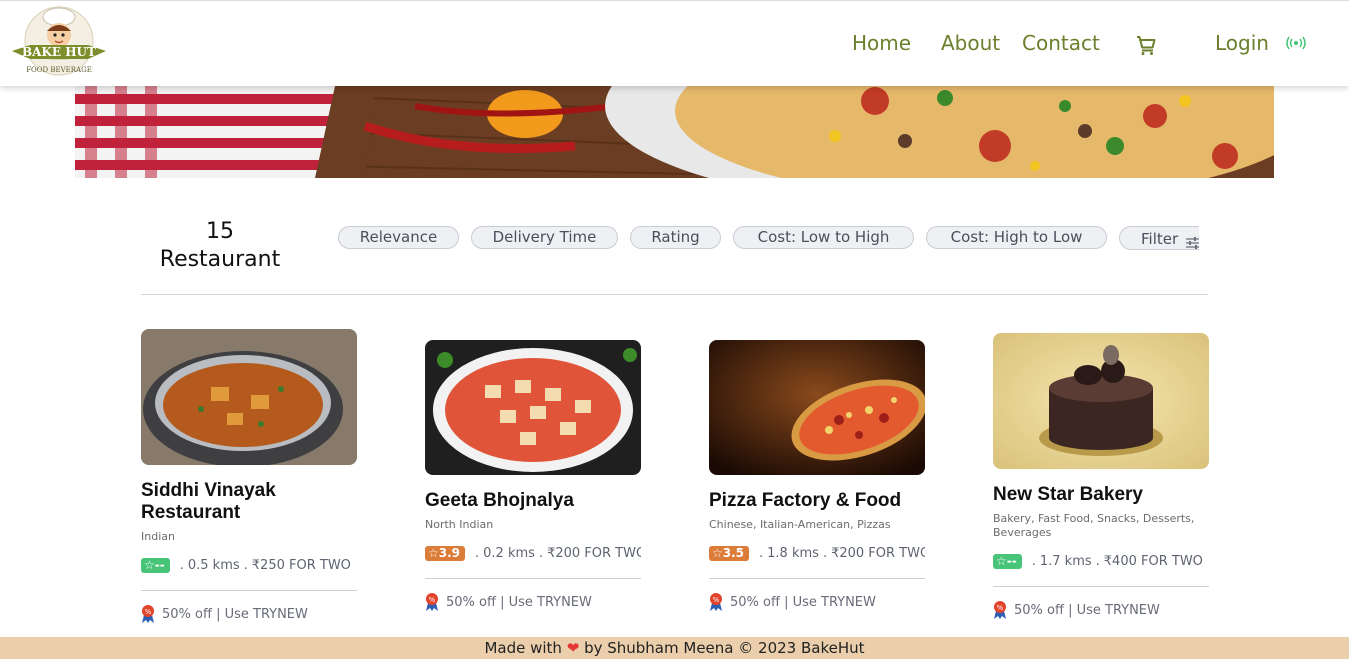  What do you see at coordinates (1101, 561) in the screenshot?
I see `restaurant-meta: ☆-- . 1.7 kms . ₹400 FOR TWO` at bounding box center [1101, 561].